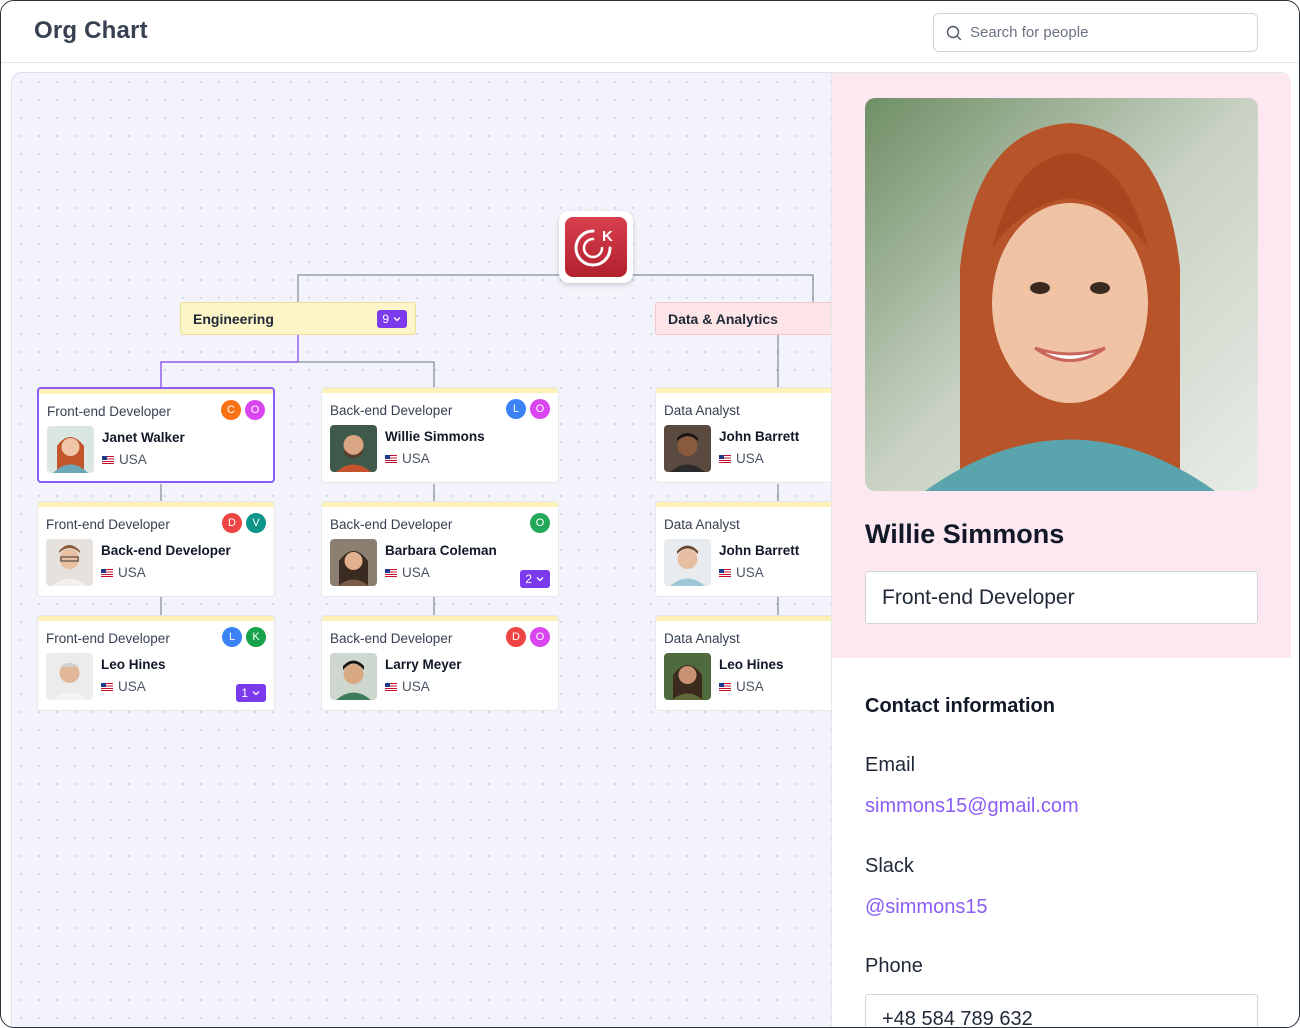 Image resolution: width=1300 pixels, height=1028 pixels. What do you see at coordinates (528, 579) in the screenshot?
I see `count-value: 2` at bounding box center [528, 579].